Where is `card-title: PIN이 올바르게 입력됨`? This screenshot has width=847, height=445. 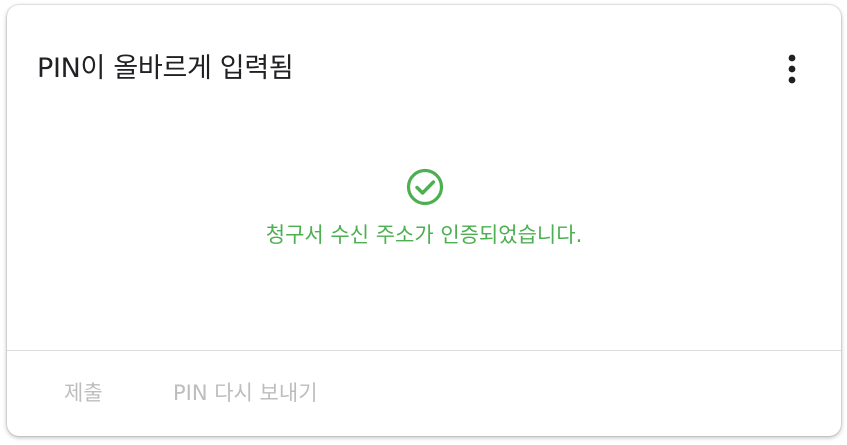 card-title: PIN이 올바르게 입력됨 is located at coordinates (165, 68).